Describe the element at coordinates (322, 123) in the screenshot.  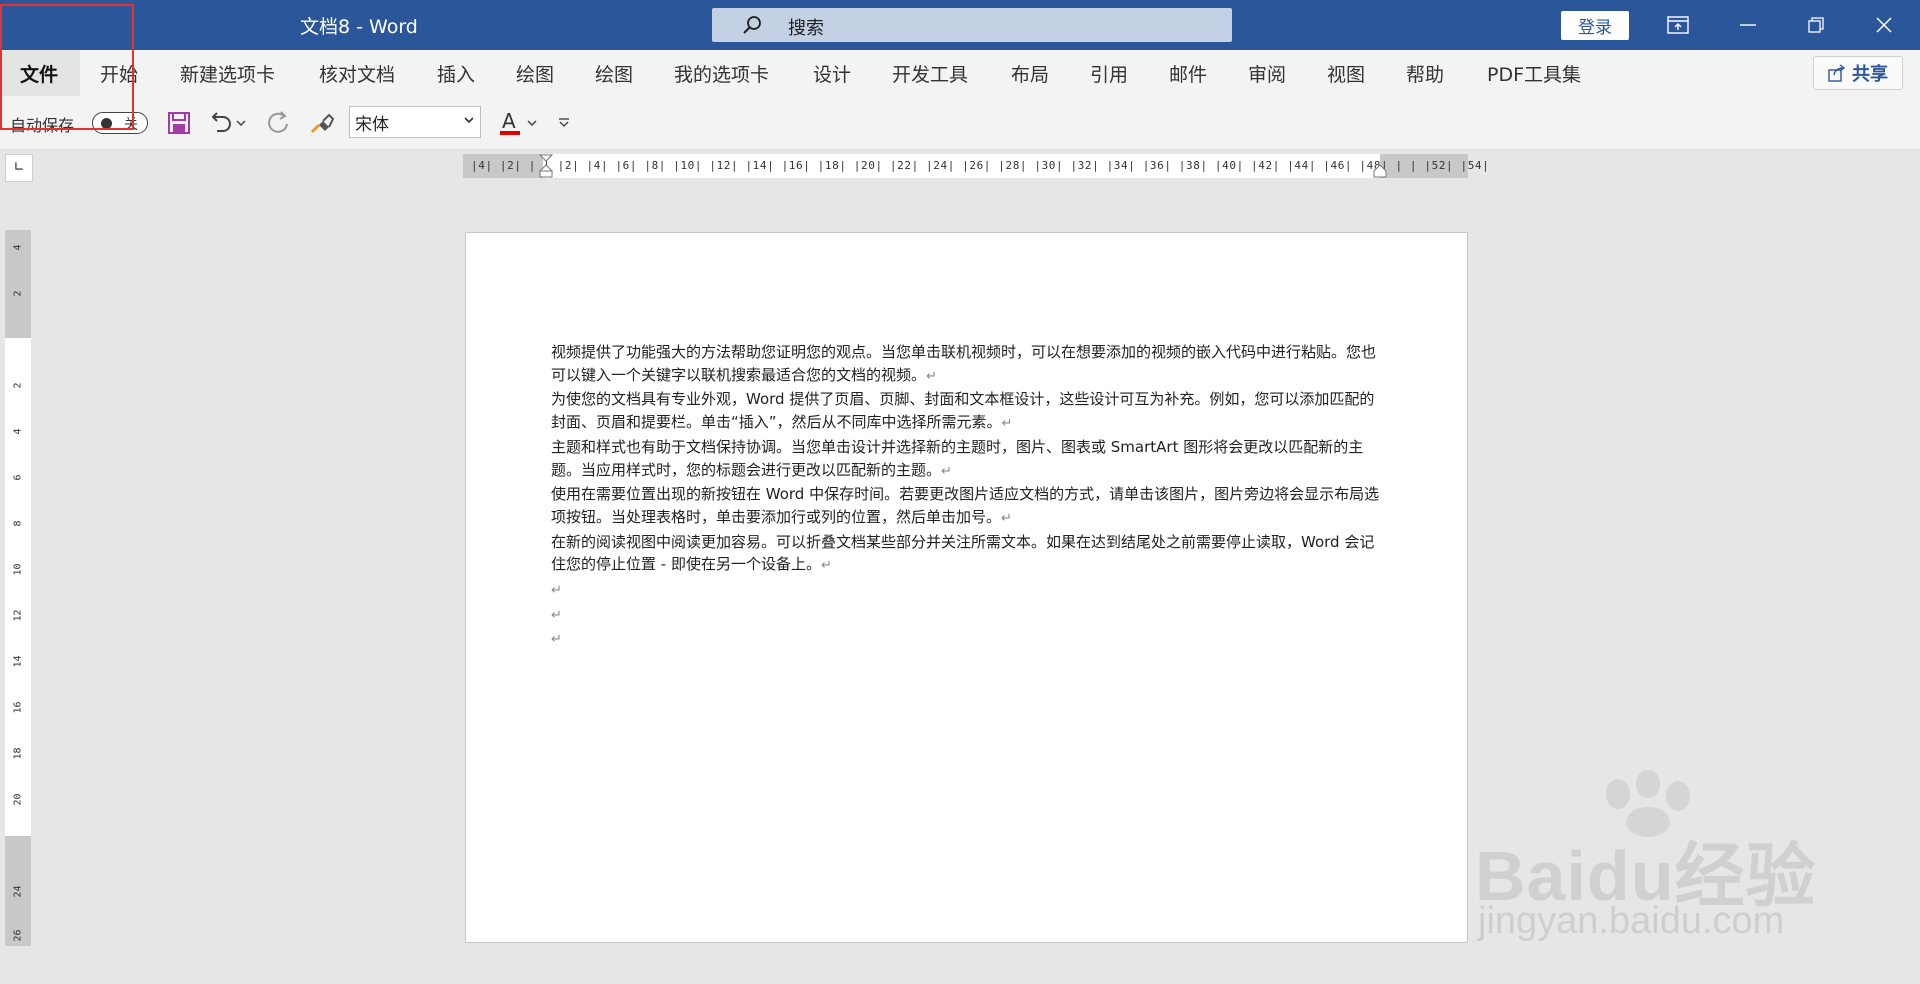
I see `format-painter-icon` at that location.